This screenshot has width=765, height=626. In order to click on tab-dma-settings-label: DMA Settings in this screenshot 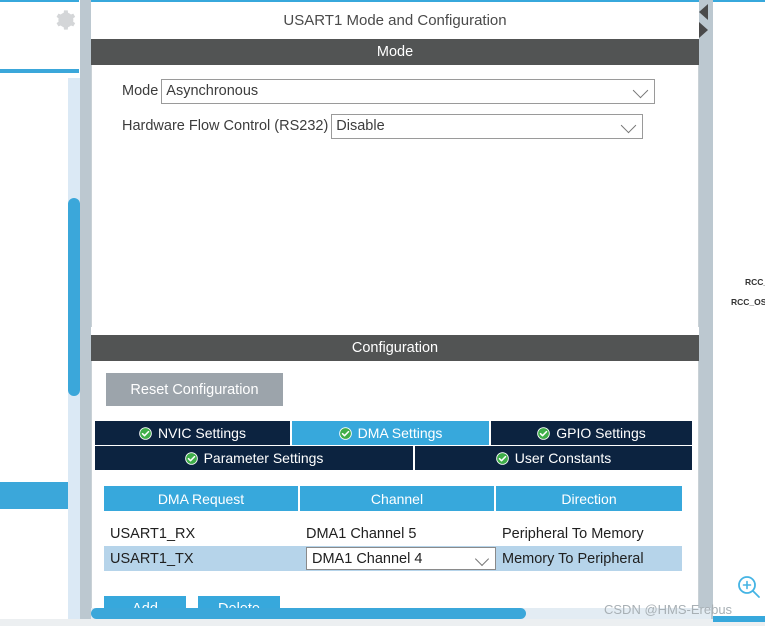, I will do `click(400, 433)`.